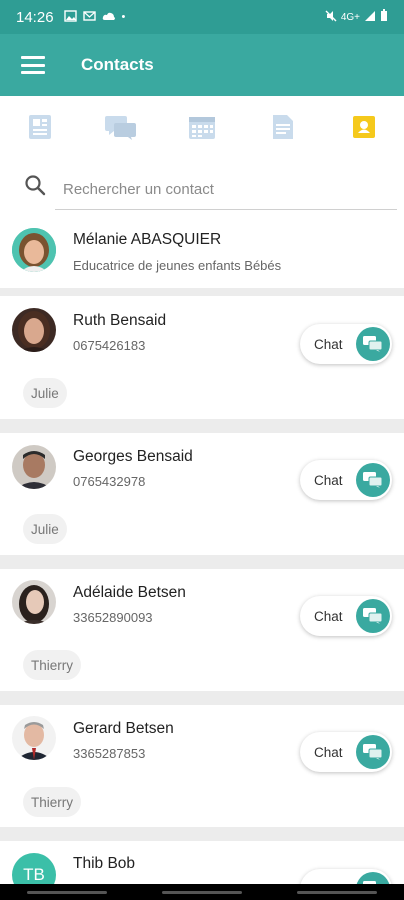  What do you see at coordinates (67, 892) in the screenshot?
I see `nav-recents` at bounding box center [67, 892].